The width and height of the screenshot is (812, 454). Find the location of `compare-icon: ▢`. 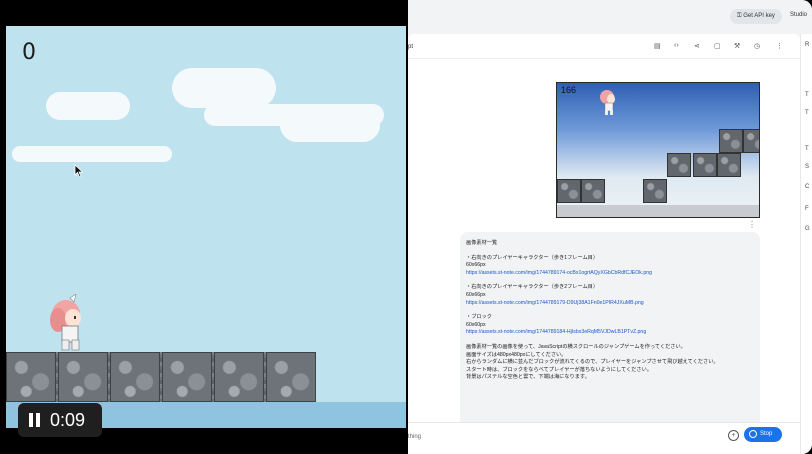

compare-icon: ▢ is located at coordinates (717, 46).